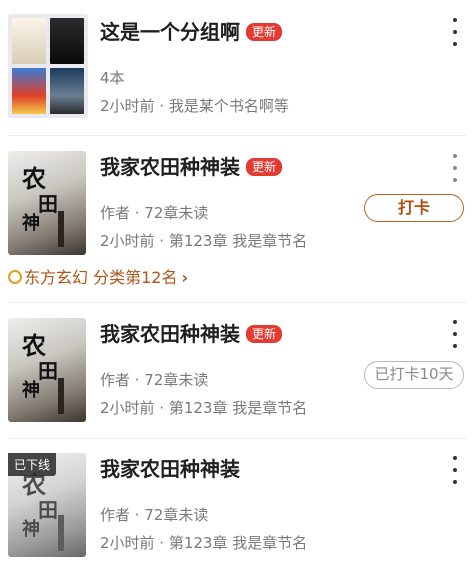  What do you see at coordinates (170, 32) in the screenshot?
I see `group-title-text: 这是一个分组啊` at bounding box center [170, 32].